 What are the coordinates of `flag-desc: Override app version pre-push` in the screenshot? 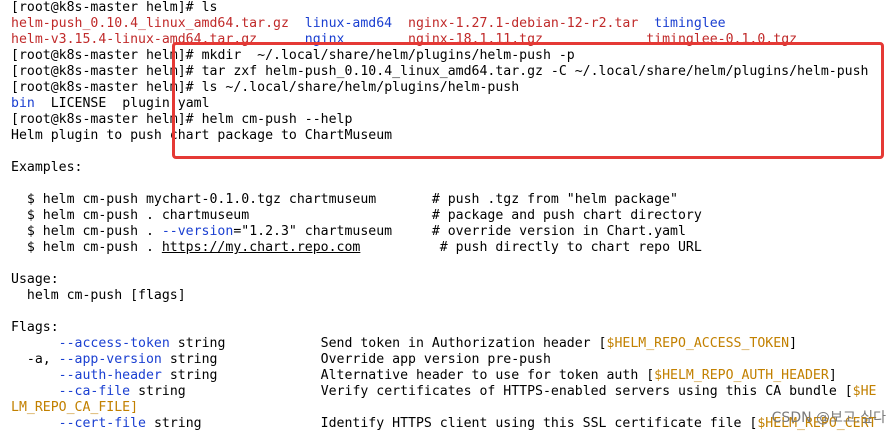 It's located at (435, 359).